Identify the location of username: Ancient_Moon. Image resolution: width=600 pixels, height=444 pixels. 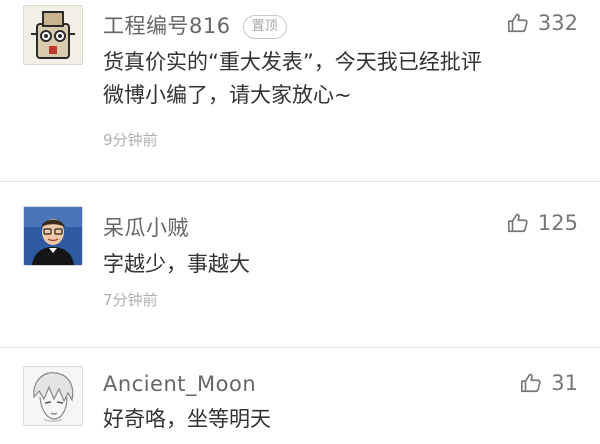
(179, 384).